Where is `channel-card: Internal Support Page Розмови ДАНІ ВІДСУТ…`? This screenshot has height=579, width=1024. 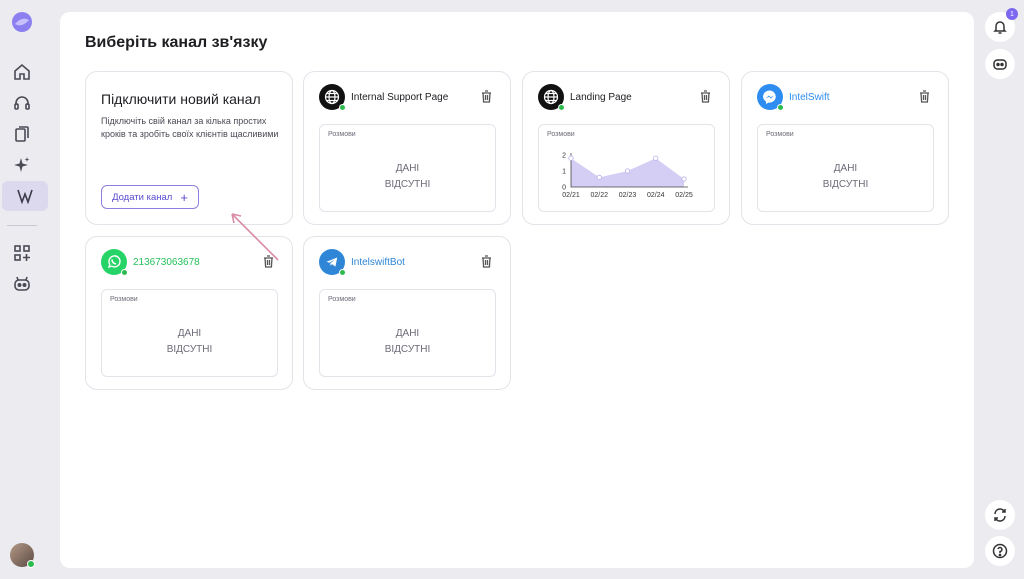 channel-card: Internal Support Page Розмови ДАНІ ВІДСУТ… is located at coordinates (407, 148).